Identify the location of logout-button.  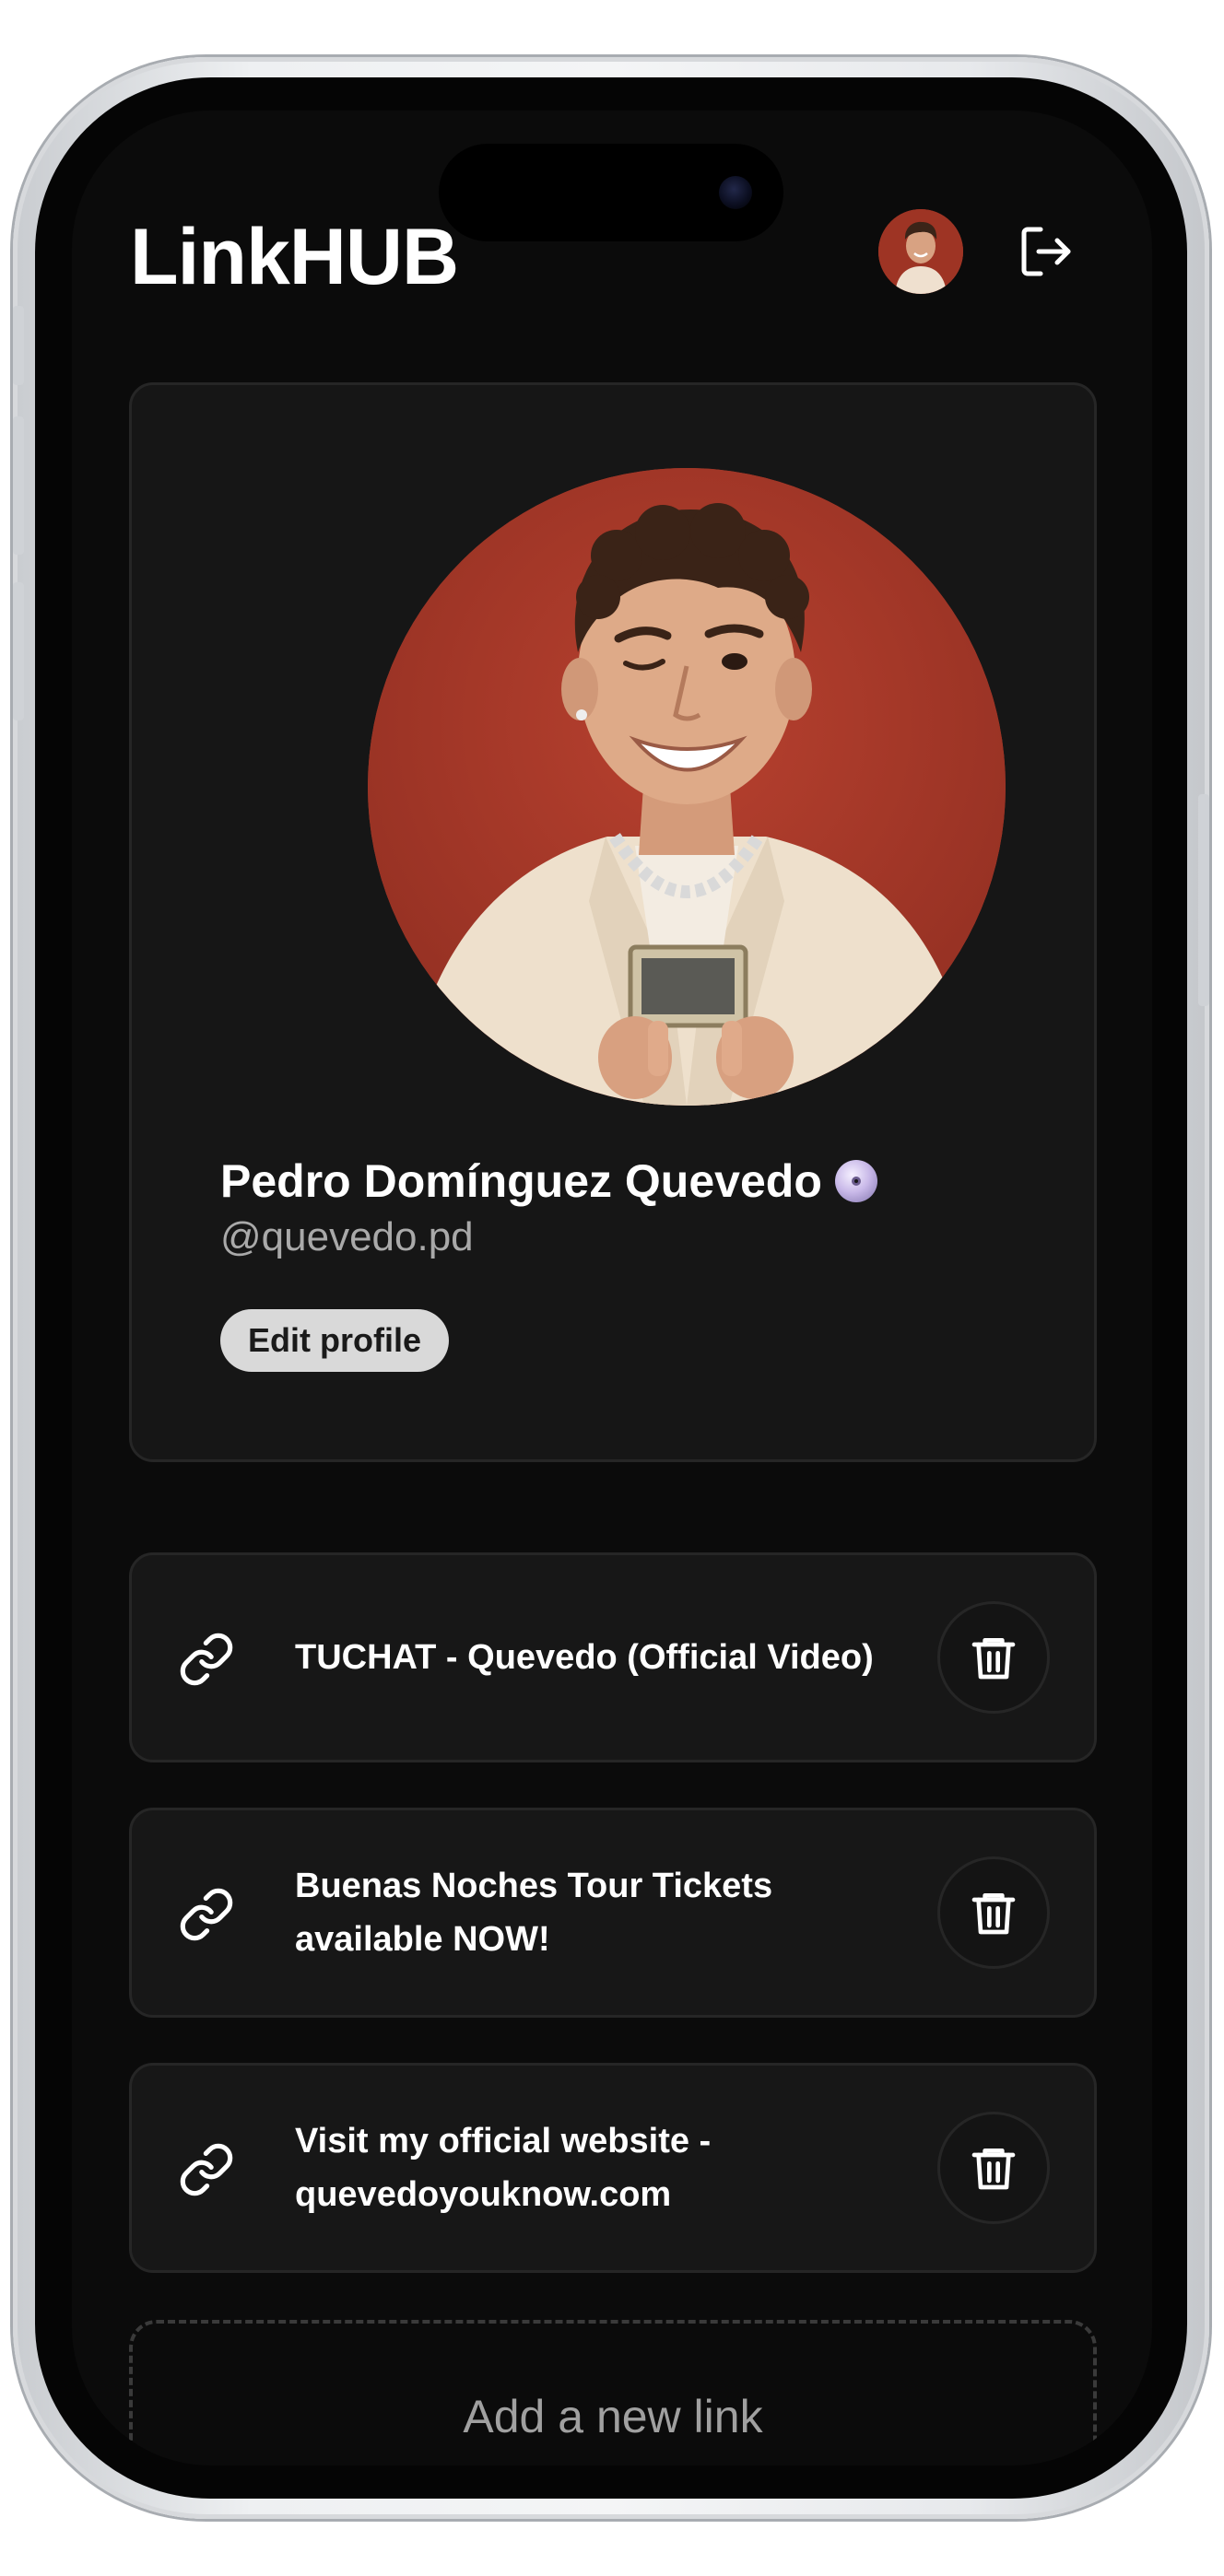
(1046, 251).